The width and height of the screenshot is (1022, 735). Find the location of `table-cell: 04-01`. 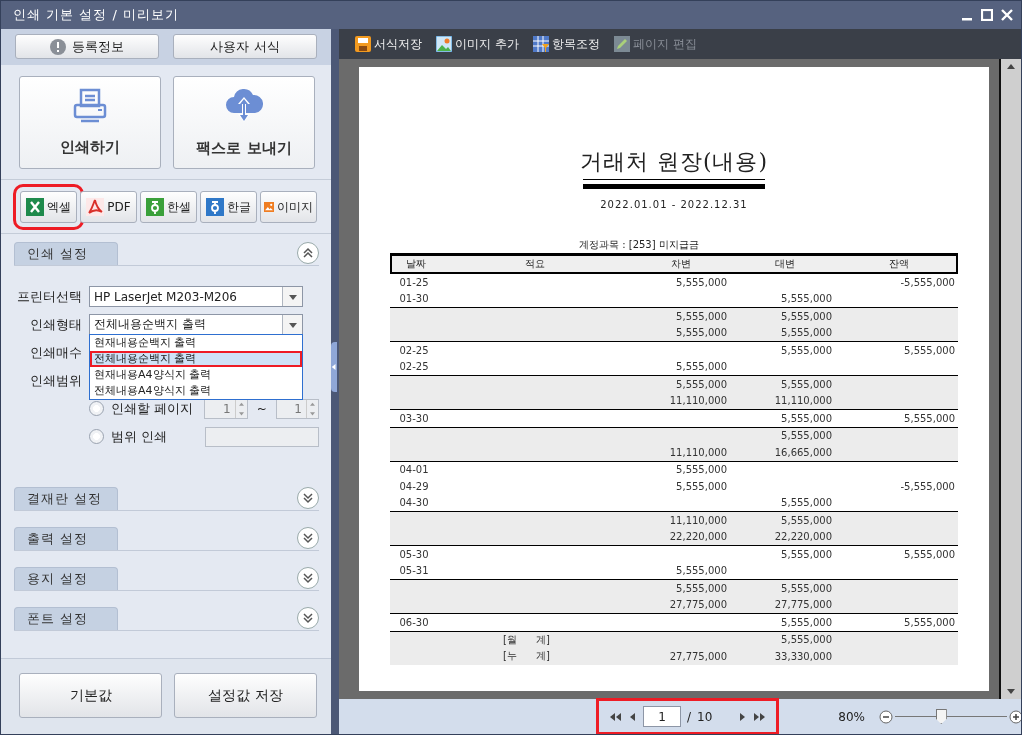

table-cell: 04-01 is located at coordinates (414, 470).